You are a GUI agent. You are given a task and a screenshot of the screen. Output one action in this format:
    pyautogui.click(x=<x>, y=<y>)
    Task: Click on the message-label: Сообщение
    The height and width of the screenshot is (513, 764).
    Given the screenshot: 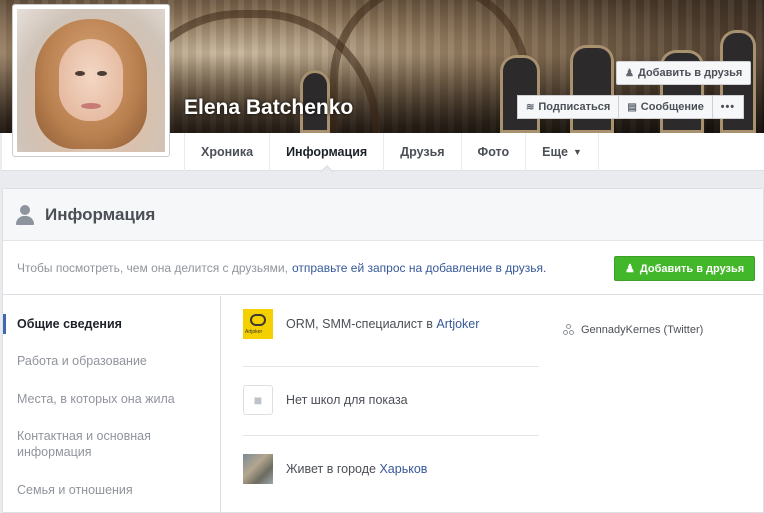 What is the action you would take?
    pyautogui.click(x=672, y=107)
    